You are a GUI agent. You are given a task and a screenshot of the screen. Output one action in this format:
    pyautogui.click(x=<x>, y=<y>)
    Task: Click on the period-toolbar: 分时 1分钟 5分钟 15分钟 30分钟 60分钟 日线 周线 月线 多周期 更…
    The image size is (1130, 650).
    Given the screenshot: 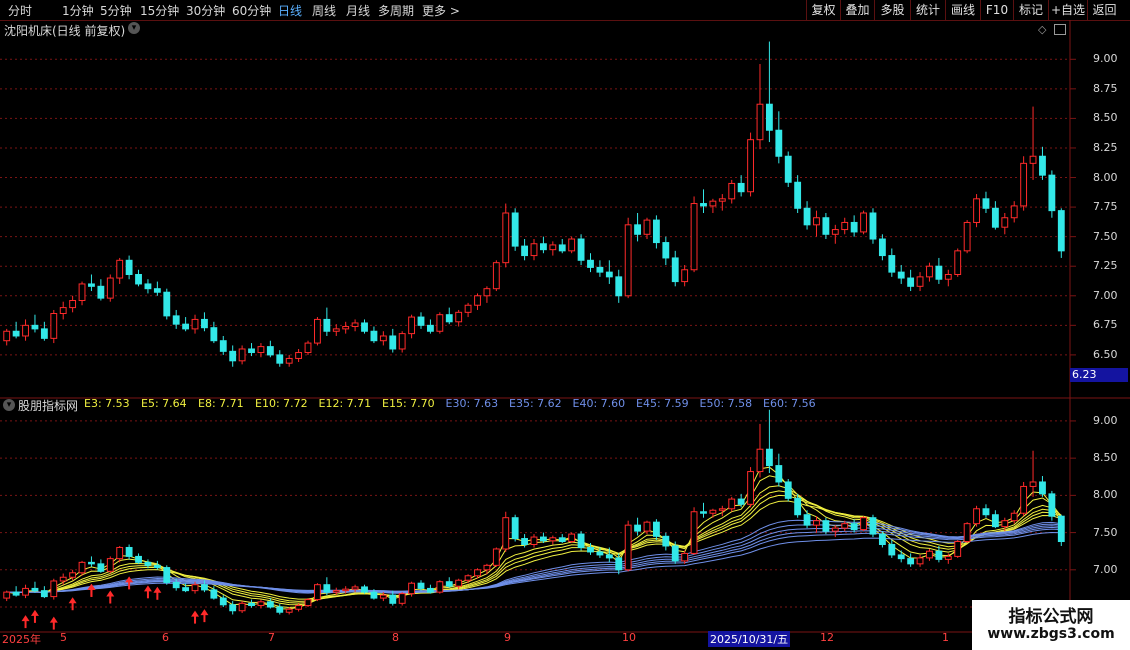 What is the action you would take?
    pyautogui.click(x=565, y=10)
    